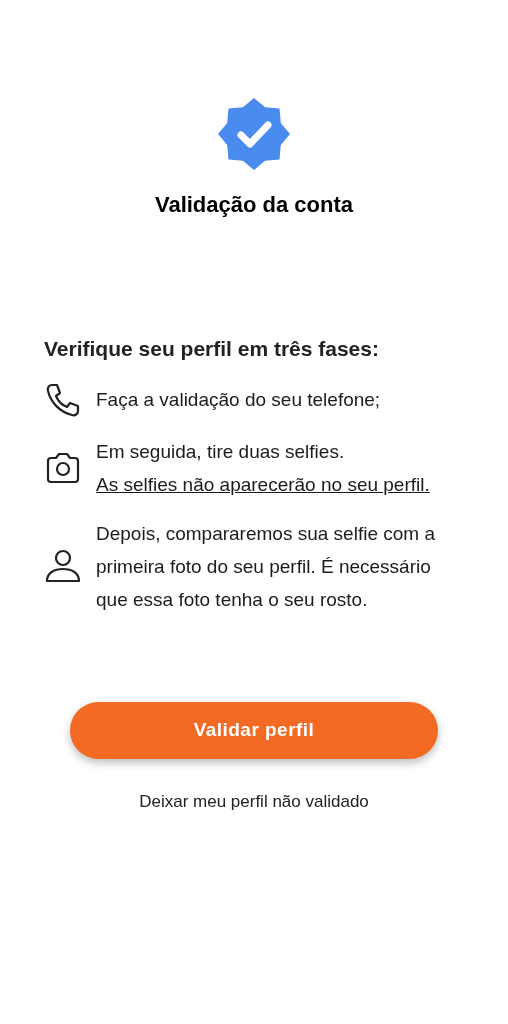  Describe the element at coordinates (221, 451) in the screenshot. I see `step-text: Em seguida, tire duas selfies.` at that location.